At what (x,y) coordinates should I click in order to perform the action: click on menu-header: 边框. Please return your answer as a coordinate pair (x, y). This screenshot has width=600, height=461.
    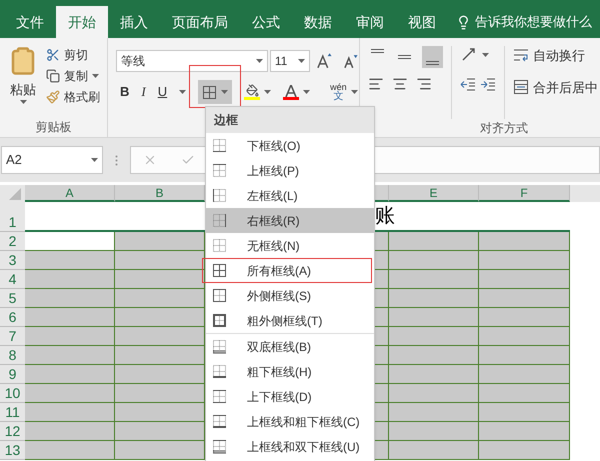
    Looking at the image, I should click on (290, 120).